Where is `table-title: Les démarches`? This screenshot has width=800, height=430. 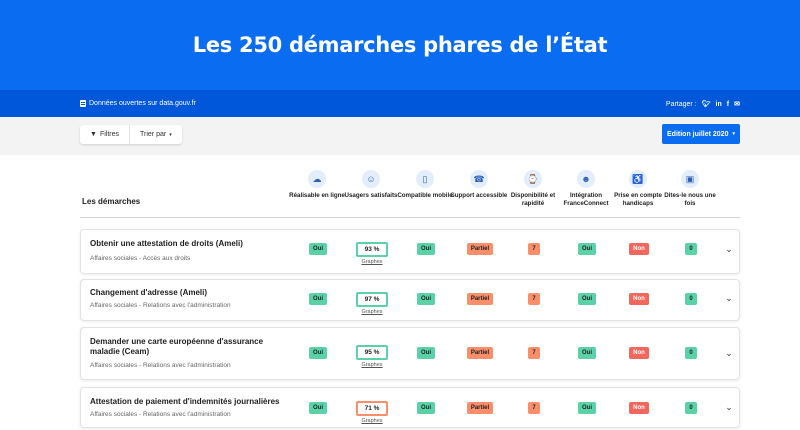 table-title: Les démarches is located at coordinates (111, 201).